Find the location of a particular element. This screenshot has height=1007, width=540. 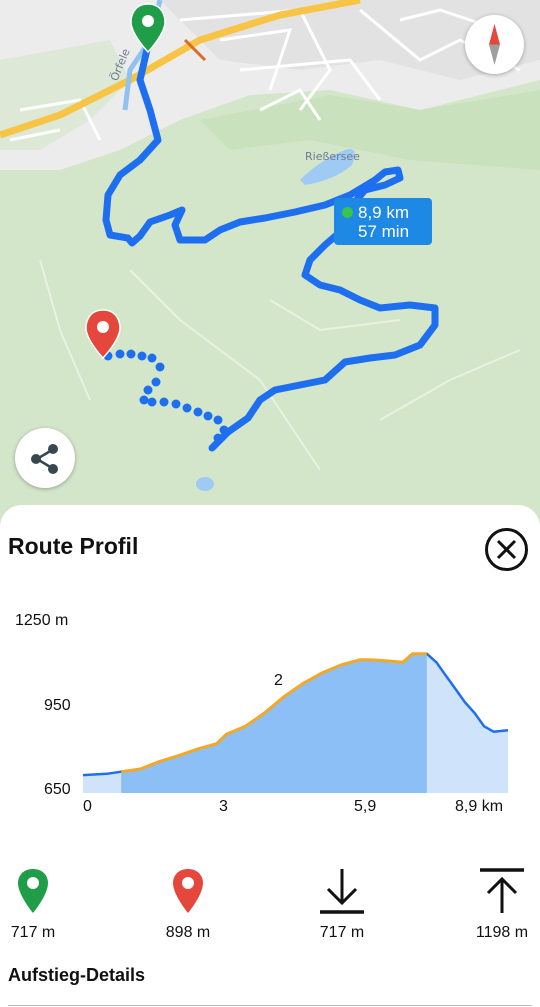

section-title: Aufstieg-Details is located at coordinates (77, 975).